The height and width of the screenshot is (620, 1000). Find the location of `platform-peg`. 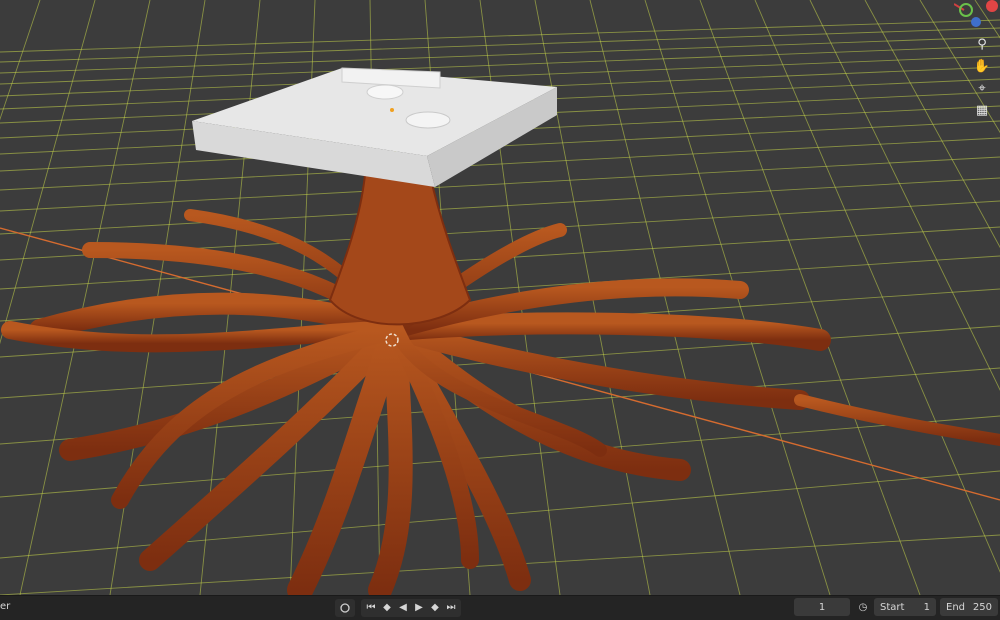

platform-peg is located at coordinates (385, 92).